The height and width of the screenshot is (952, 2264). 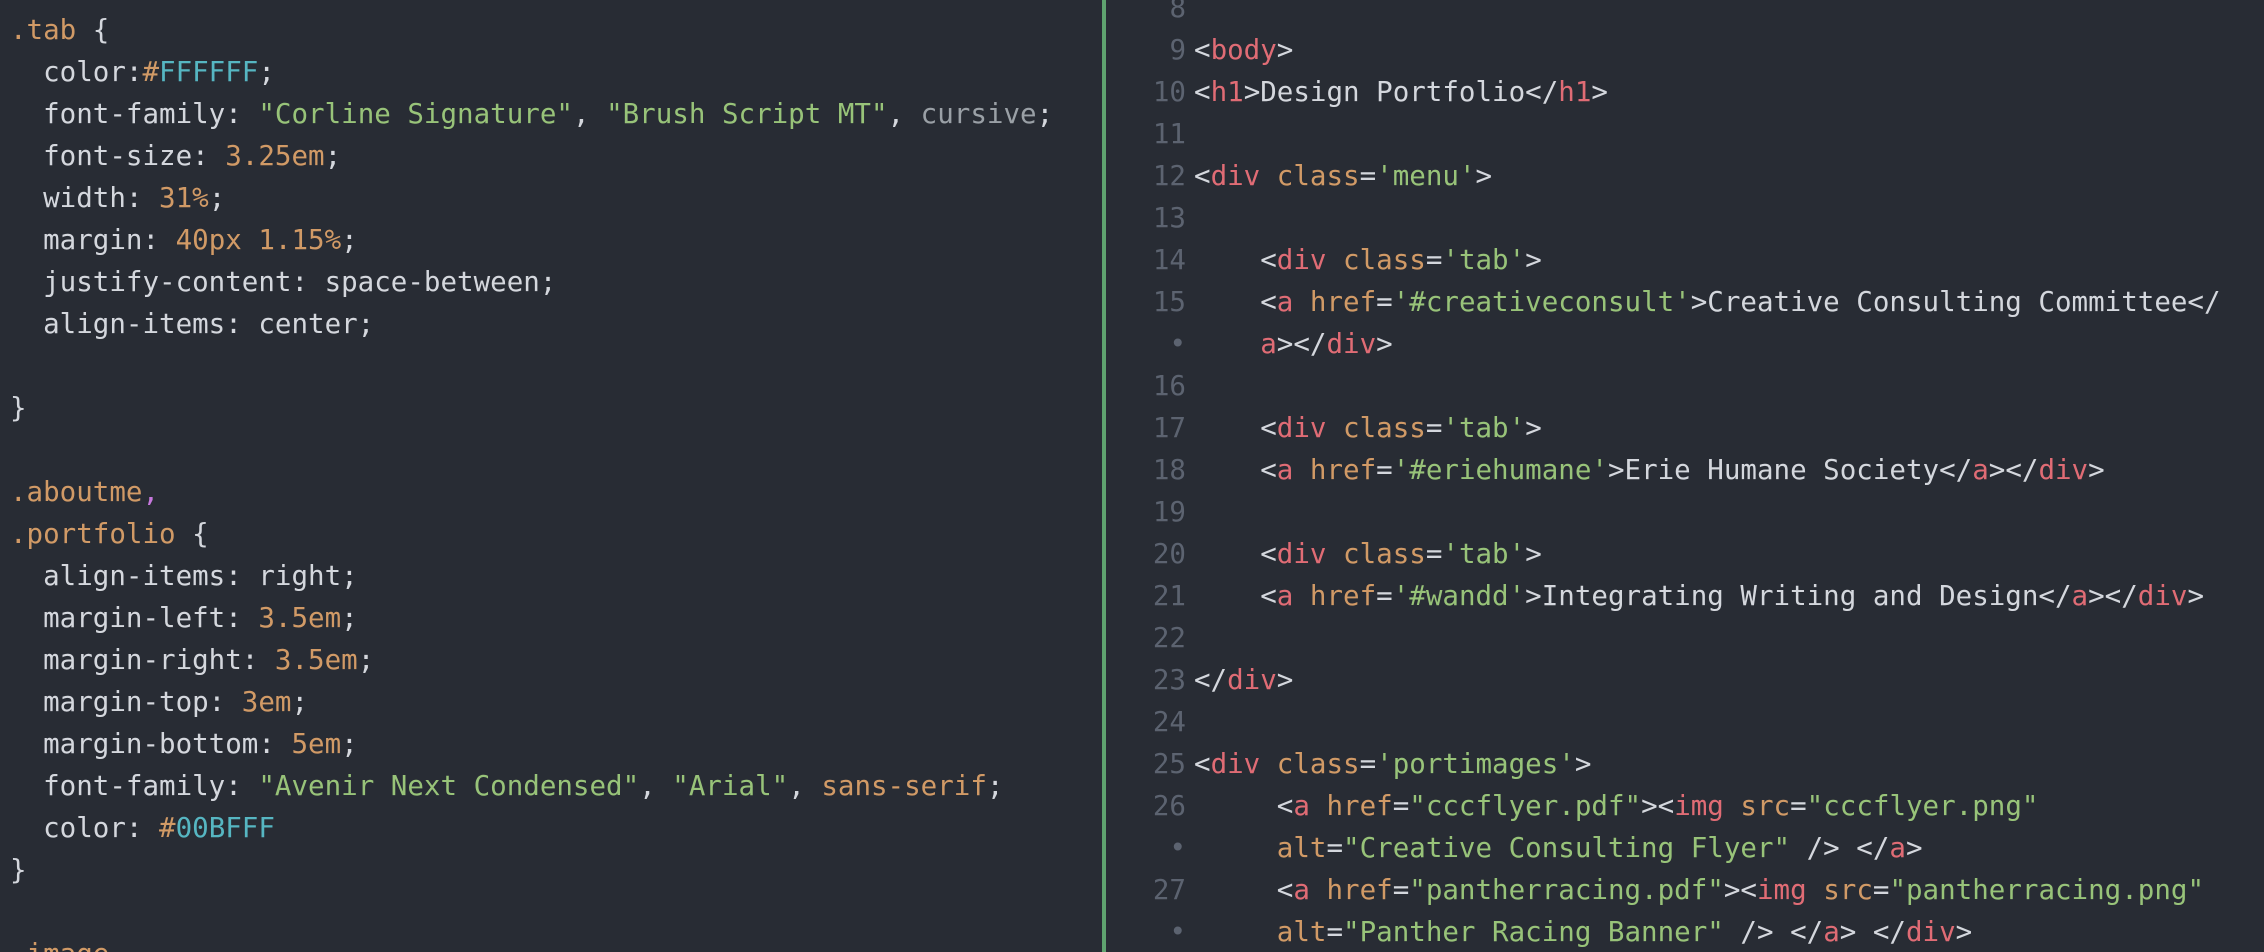 I want to click on code-line: 11, so click(x=1685, y=134).